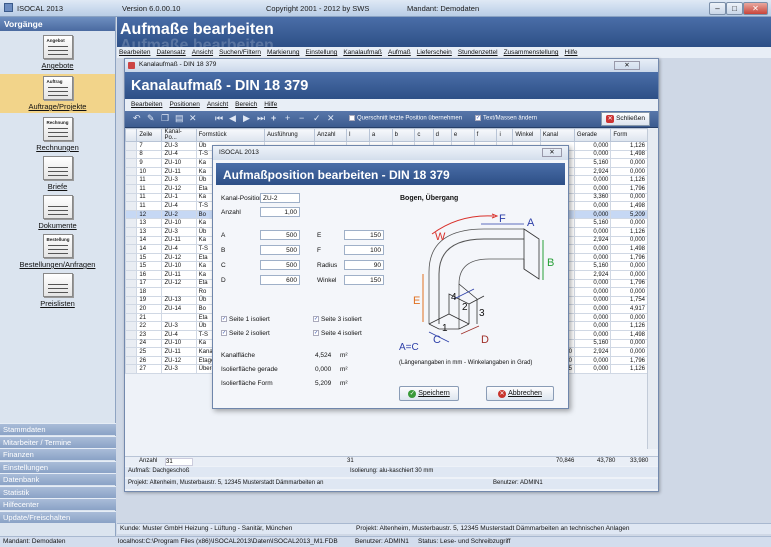 This screenshot has height=547, width=771. What do you see at coordinates (337, 333) in the screenshot?
I see `isoliert-checkbox-4: ✓ Seite 4 isoliert` at bounding box center [337, 333].